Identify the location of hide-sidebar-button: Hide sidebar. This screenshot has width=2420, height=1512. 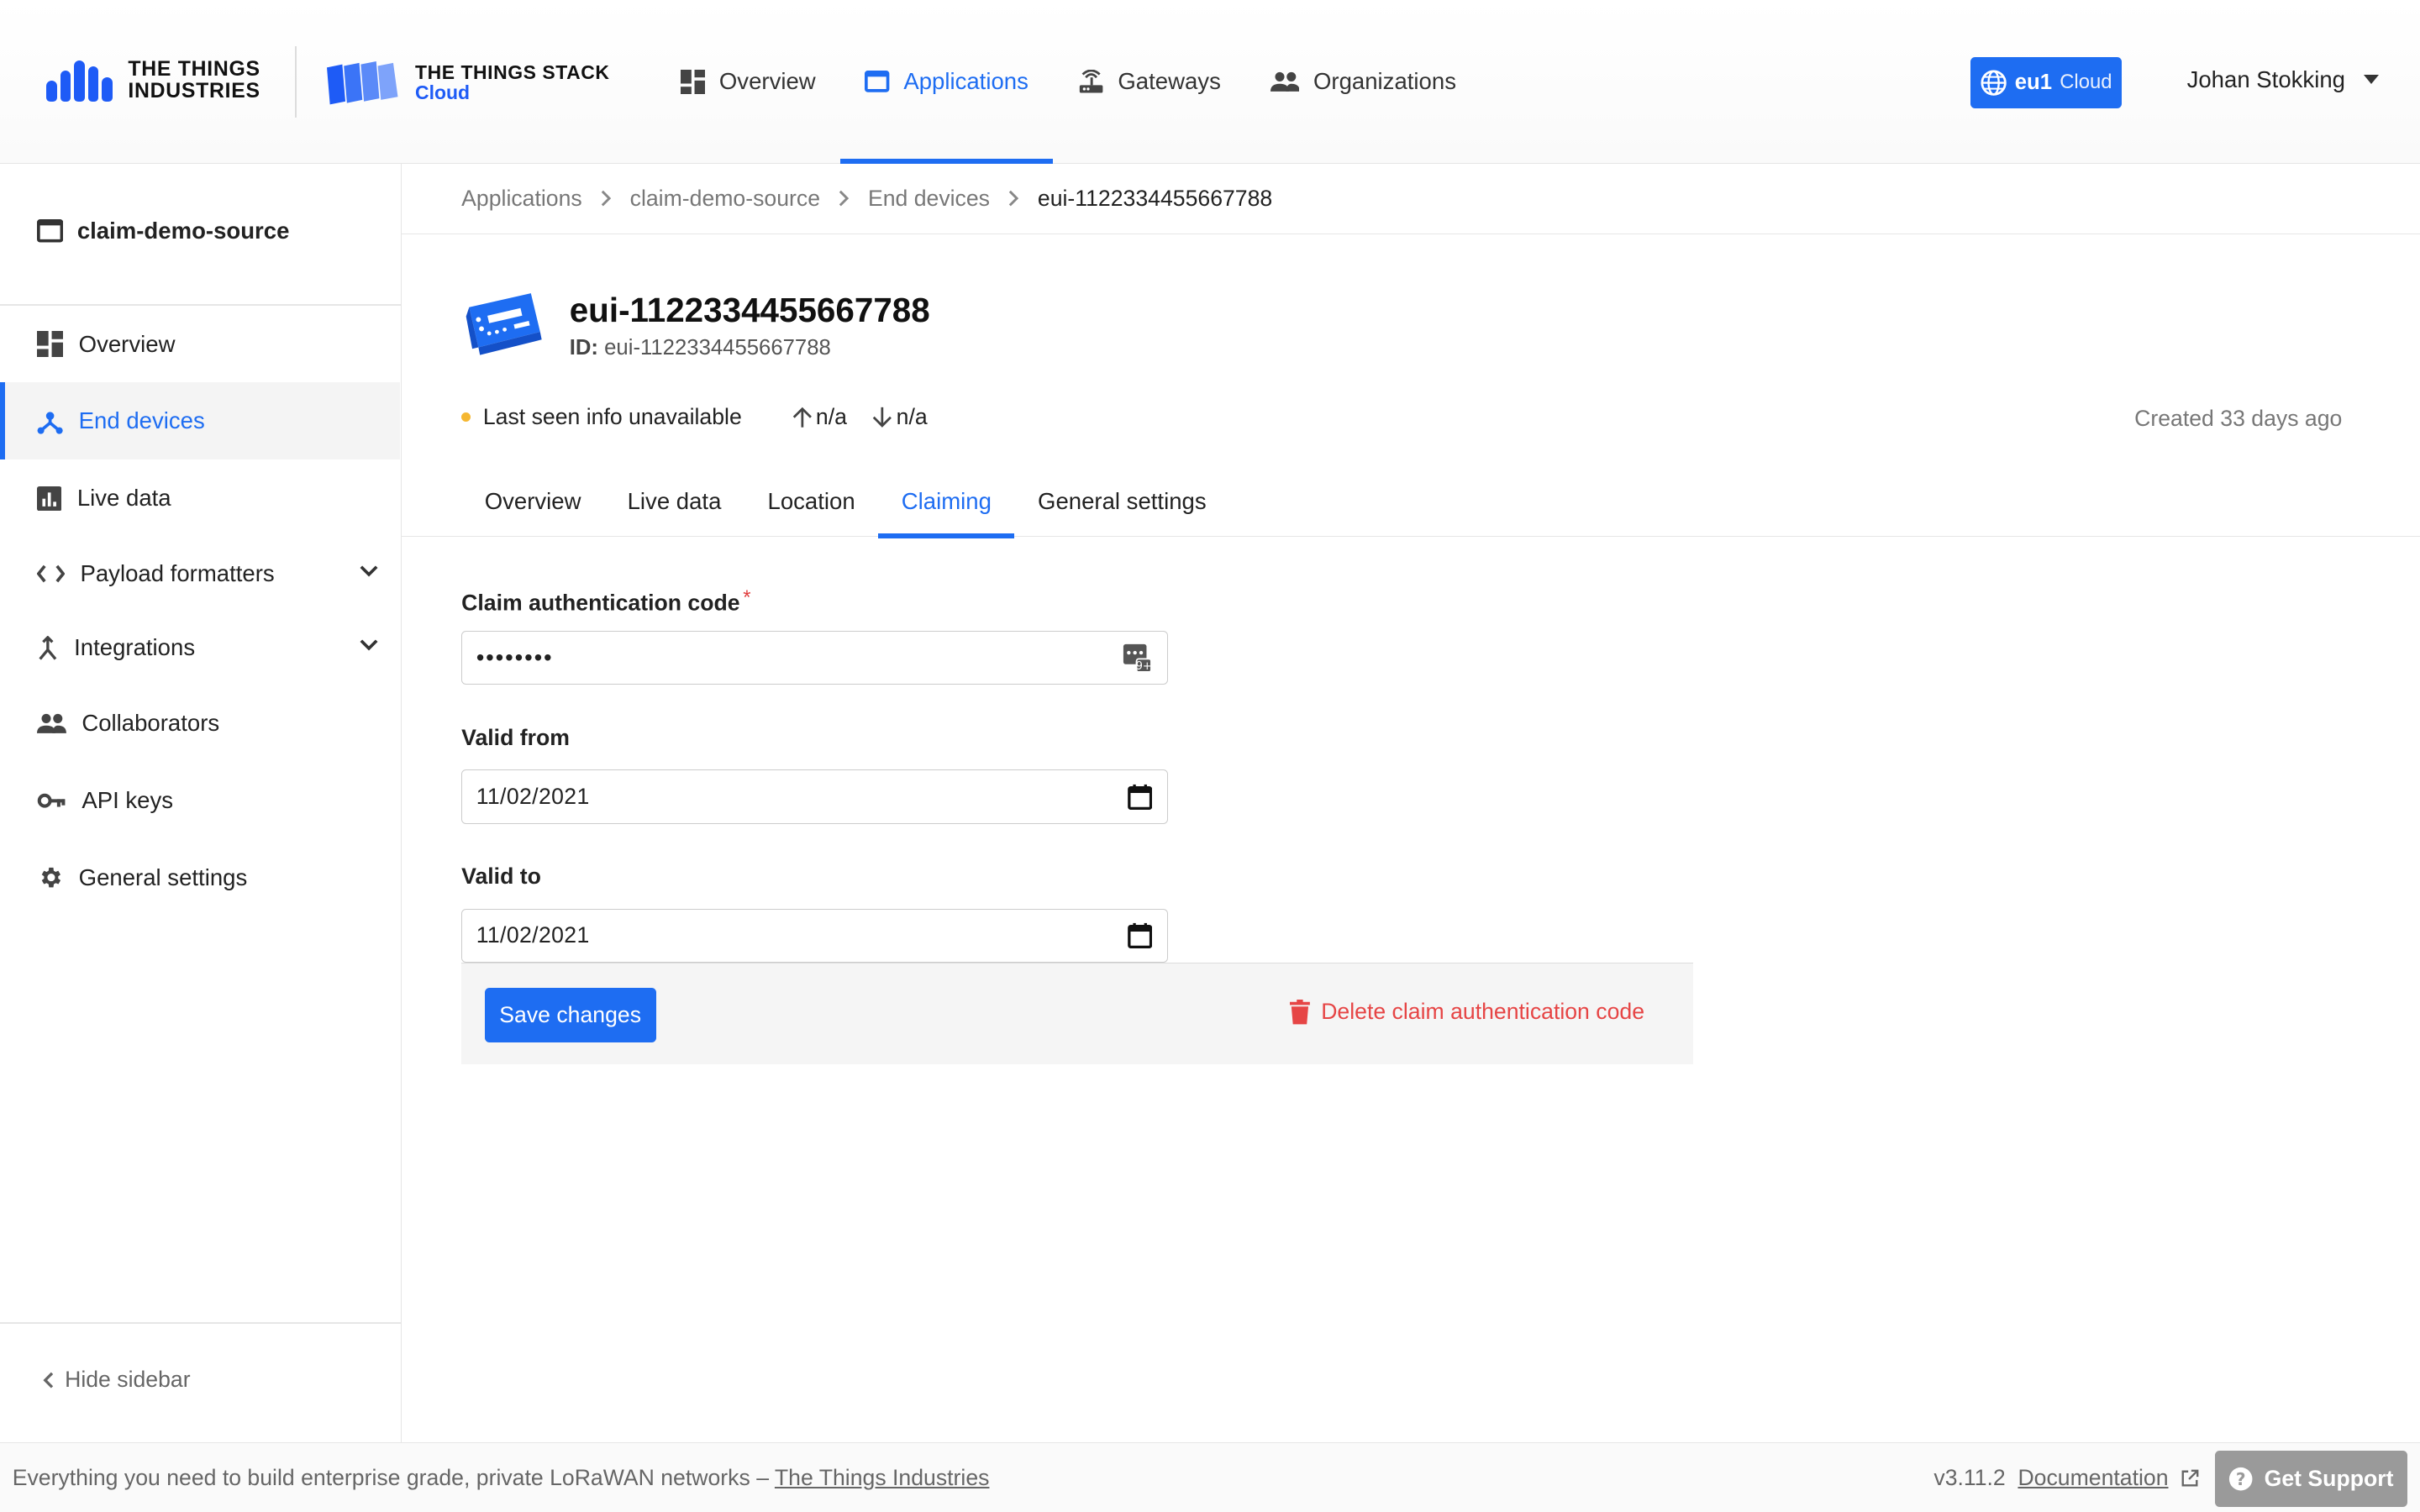
(117, 1380).